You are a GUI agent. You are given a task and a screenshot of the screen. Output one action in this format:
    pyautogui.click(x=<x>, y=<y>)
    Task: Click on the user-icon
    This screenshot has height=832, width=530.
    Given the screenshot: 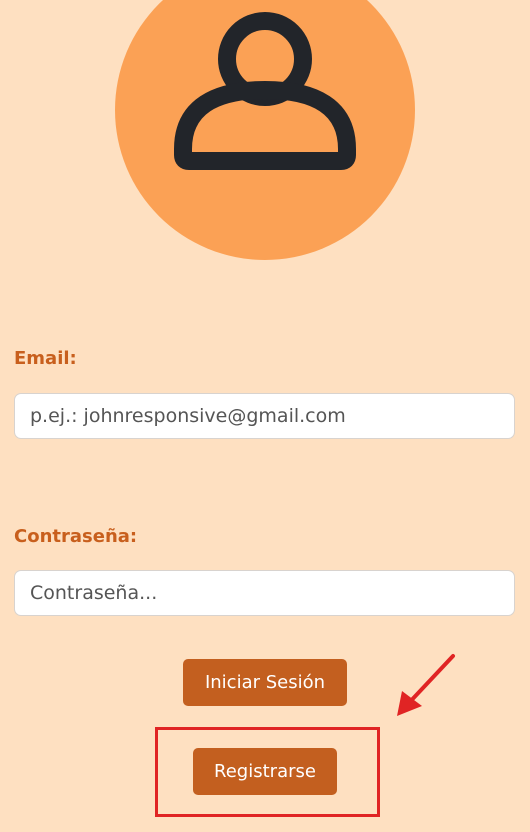 What is the action you would take?
    pyautogui.click(x=265, y=91)
    